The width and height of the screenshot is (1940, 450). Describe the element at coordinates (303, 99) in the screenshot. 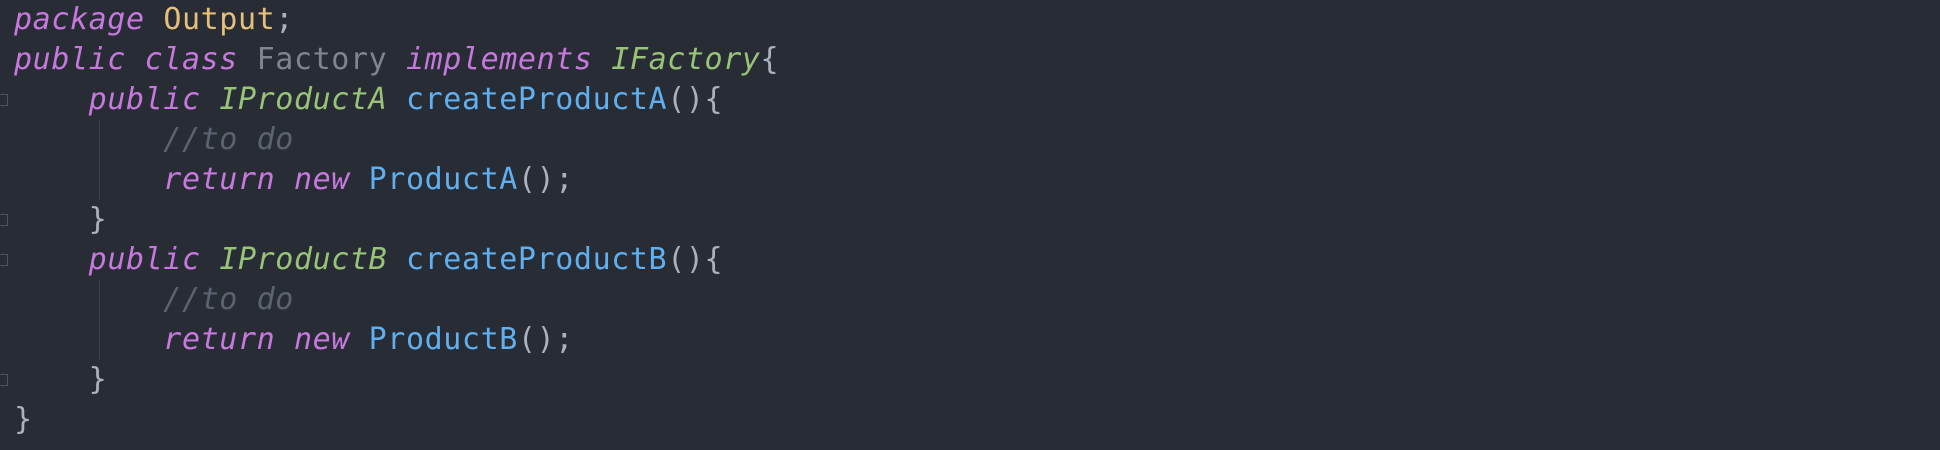

I see `type-token: IProductA` at that location.